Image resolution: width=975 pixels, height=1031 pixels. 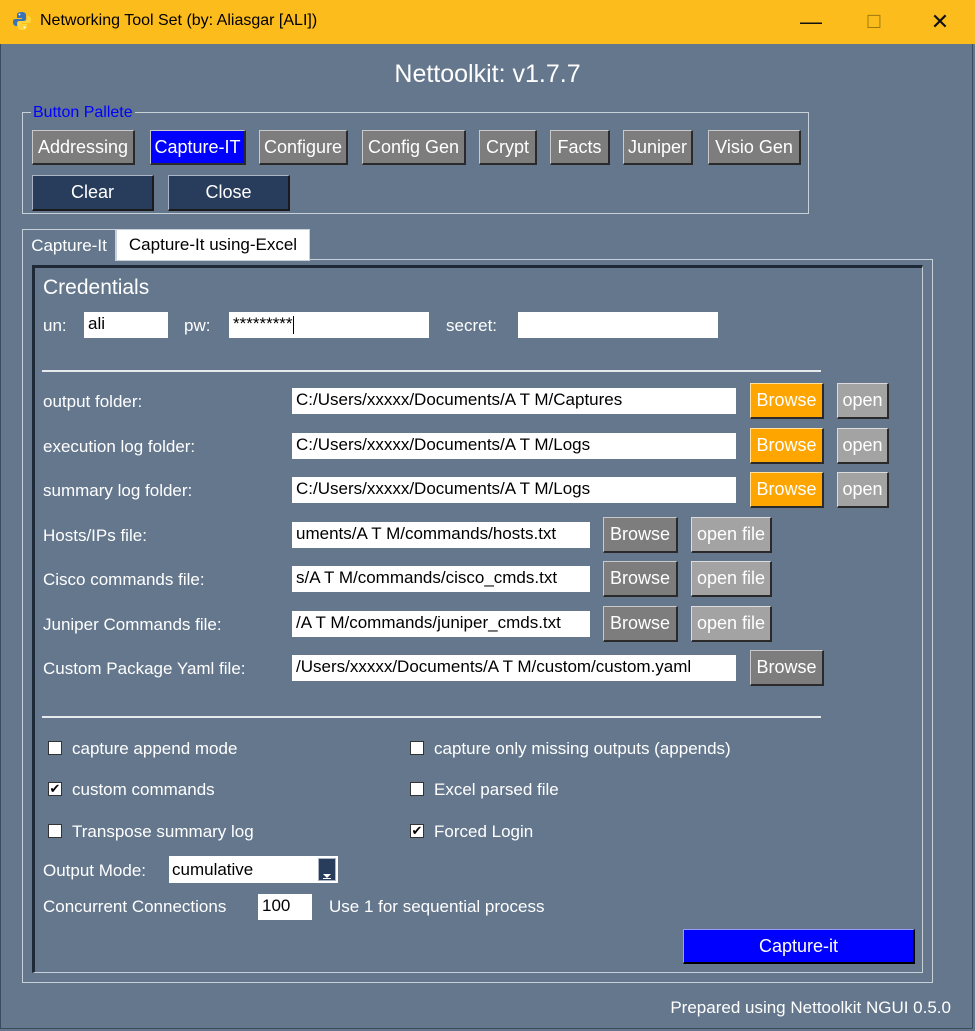 What do you see at coordinates (787, 668) in the screenshot?
I see `custom-yaml-browse-button: Browse` at bounding box center [787, 668].